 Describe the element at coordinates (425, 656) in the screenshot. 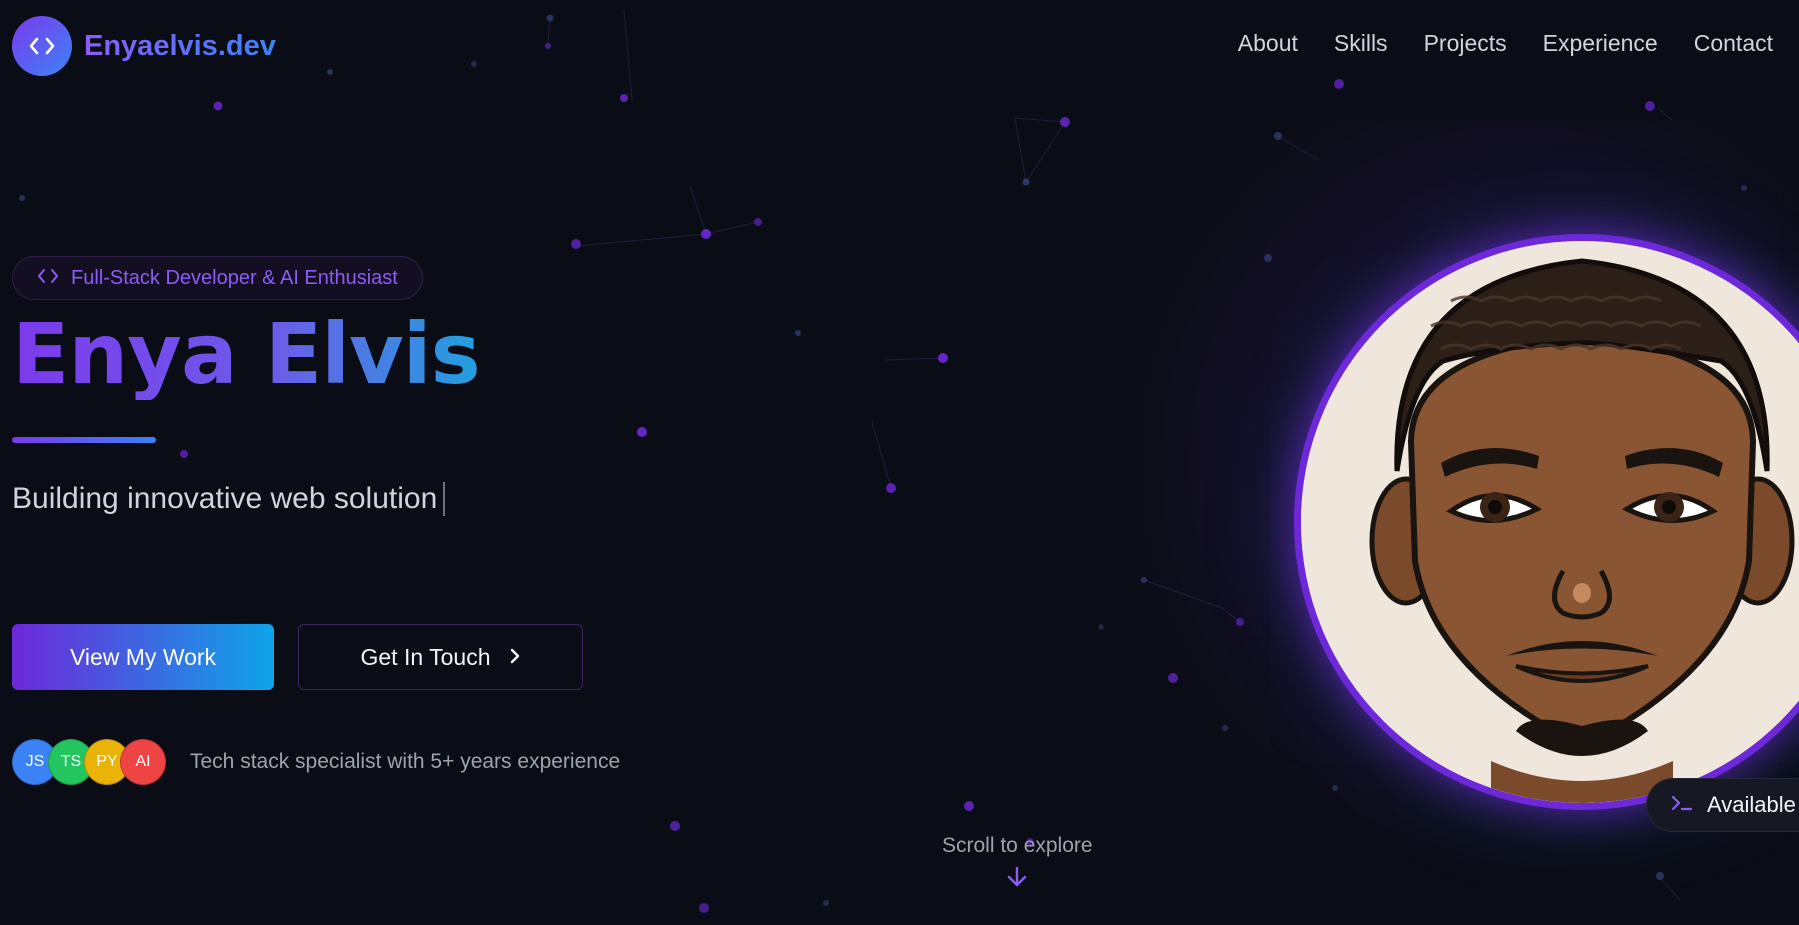

I see `get-in-touch-label: Get In Touch` at that location.